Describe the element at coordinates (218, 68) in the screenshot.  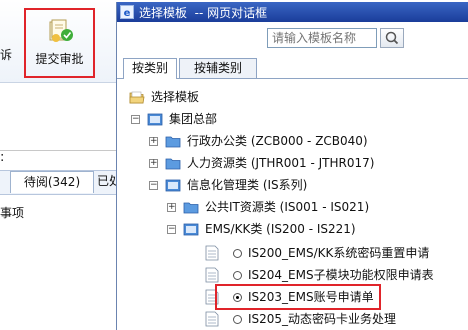
I see `tab-by-sub-category: 按辅类别` at that location.